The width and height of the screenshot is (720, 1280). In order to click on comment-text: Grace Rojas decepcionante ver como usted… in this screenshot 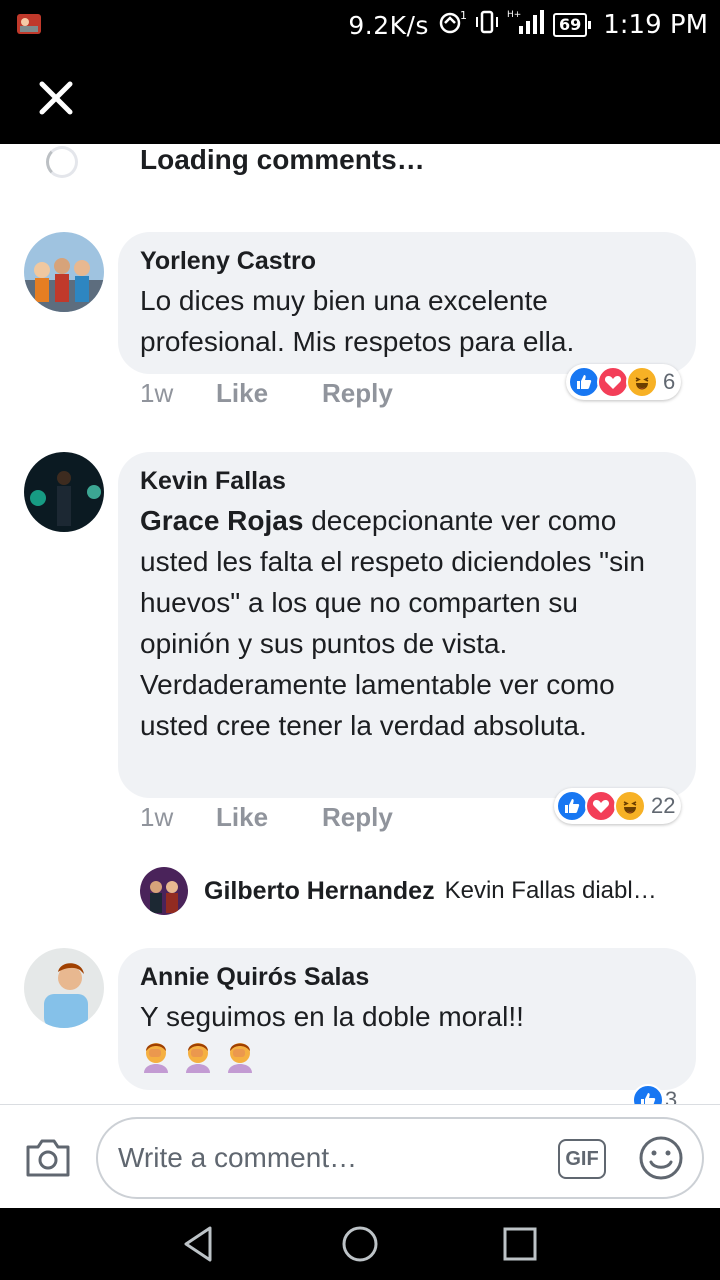, I will do `click(407, 623)`.